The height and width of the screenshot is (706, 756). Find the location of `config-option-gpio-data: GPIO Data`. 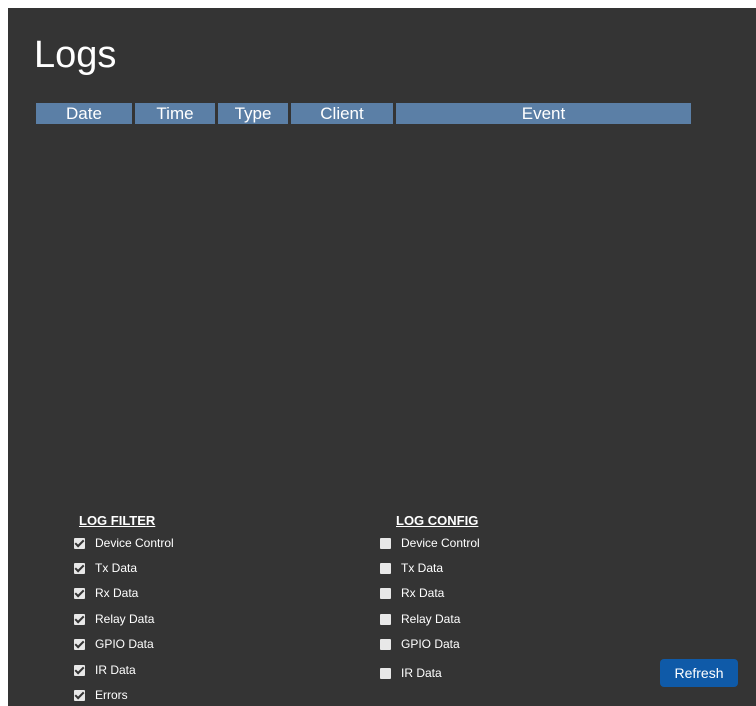

config-option-gpio-data: GPIO Data is located at coordinates (420, 644).